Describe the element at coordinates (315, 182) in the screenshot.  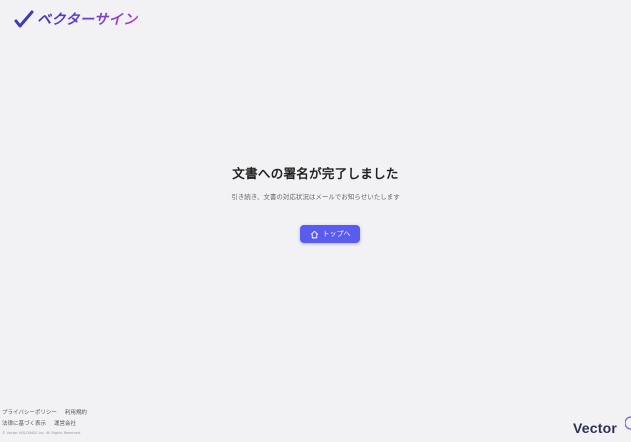
I see `completion-panel: 文書への署名が完了しました 引き続き、文書の対応状況はメールでお知らせいたします` at that location.